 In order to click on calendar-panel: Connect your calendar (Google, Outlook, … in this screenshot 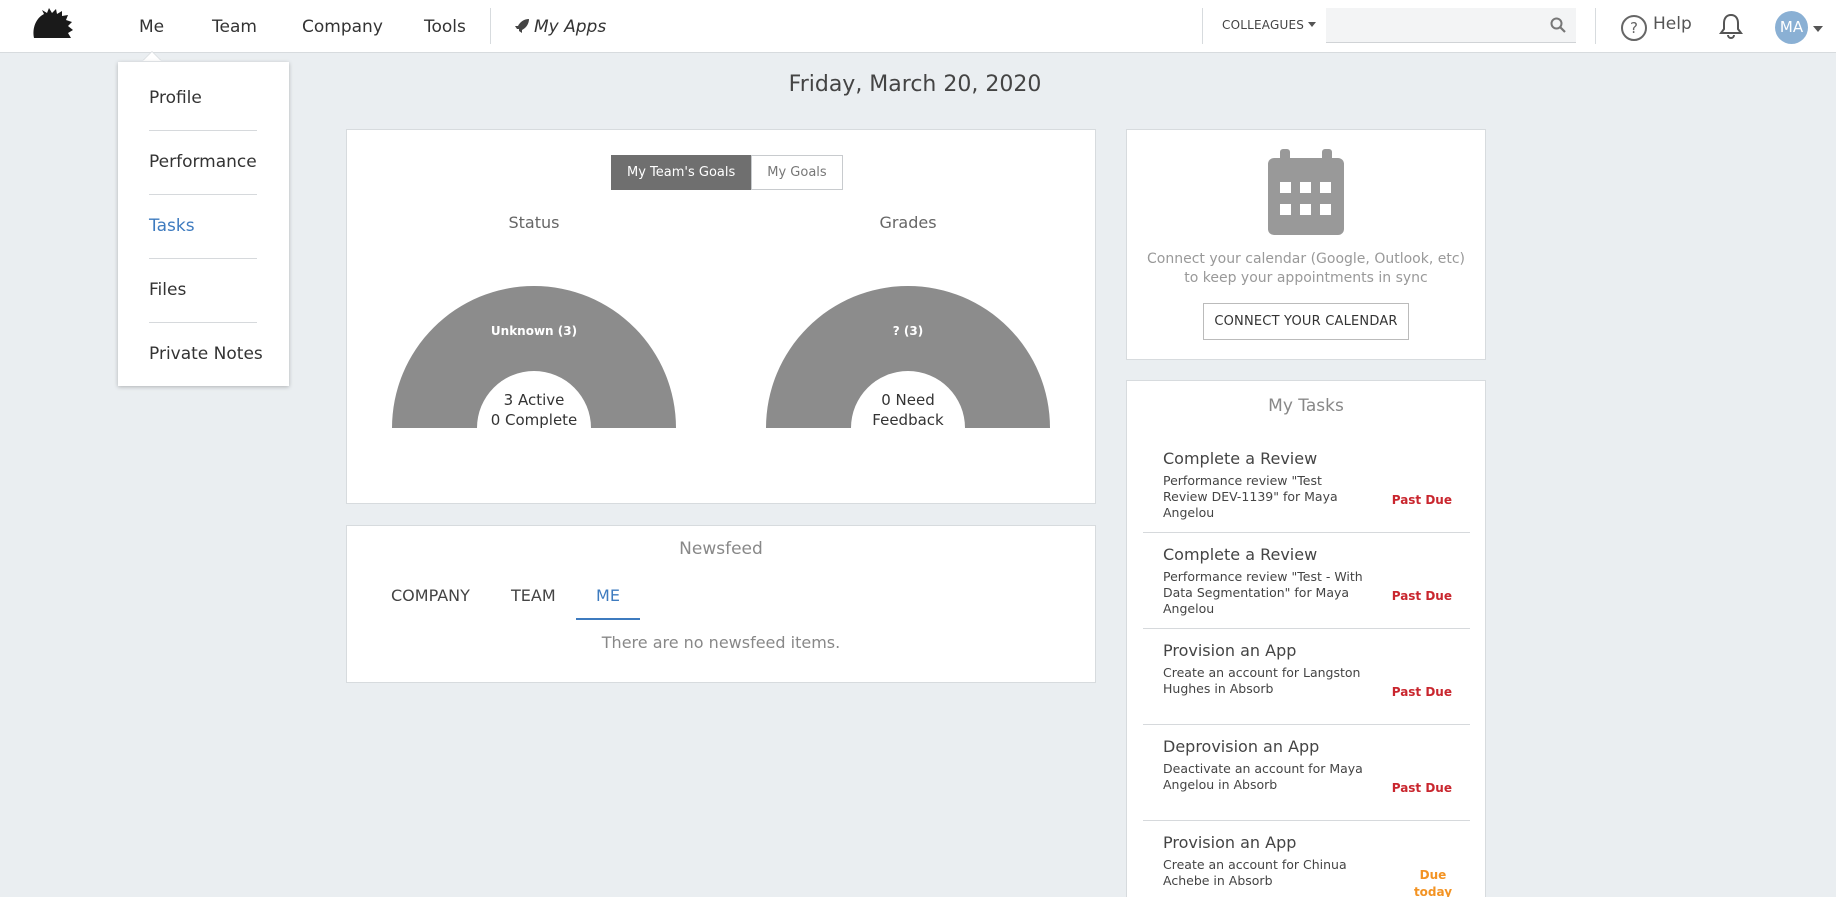, I will do `click(1306, 244)`.